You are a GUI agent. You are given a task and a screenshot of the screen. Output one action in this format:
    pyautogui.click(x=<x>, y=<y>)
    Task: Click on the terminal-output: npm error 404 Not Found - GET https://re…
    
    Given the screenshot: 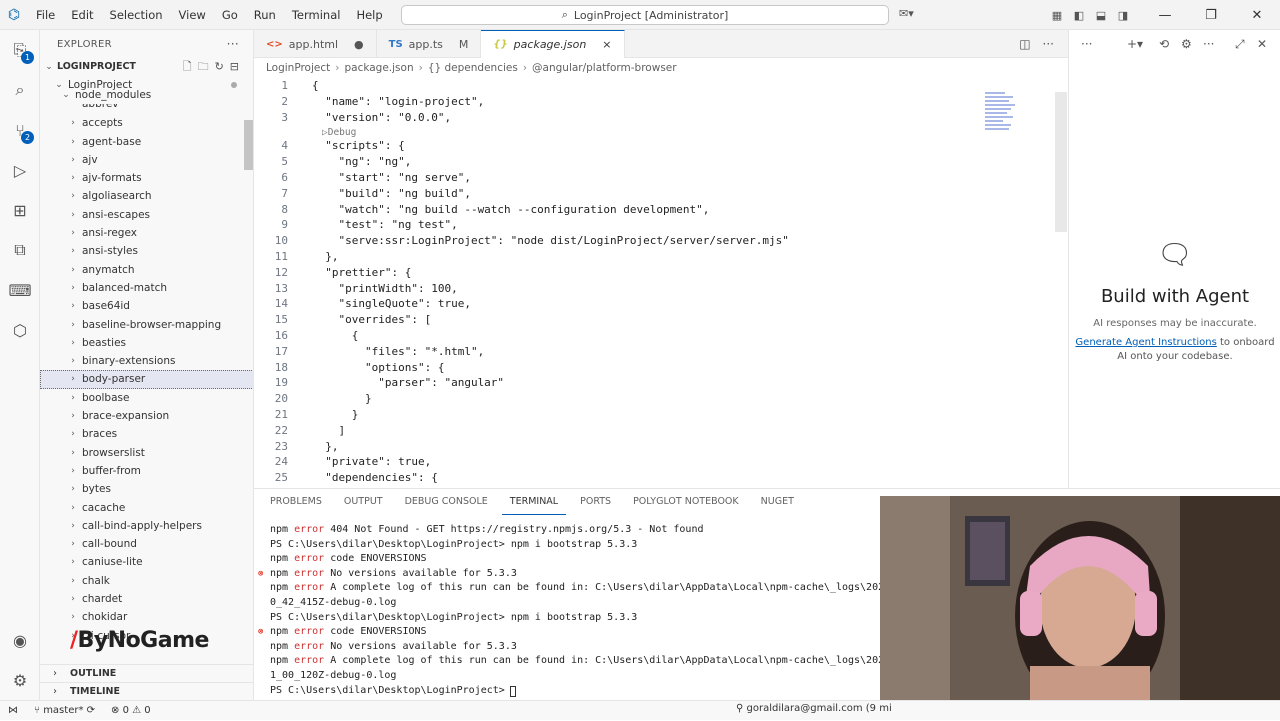 What is the action you would take?
    pyautogui.click(x=567, y=612)
    